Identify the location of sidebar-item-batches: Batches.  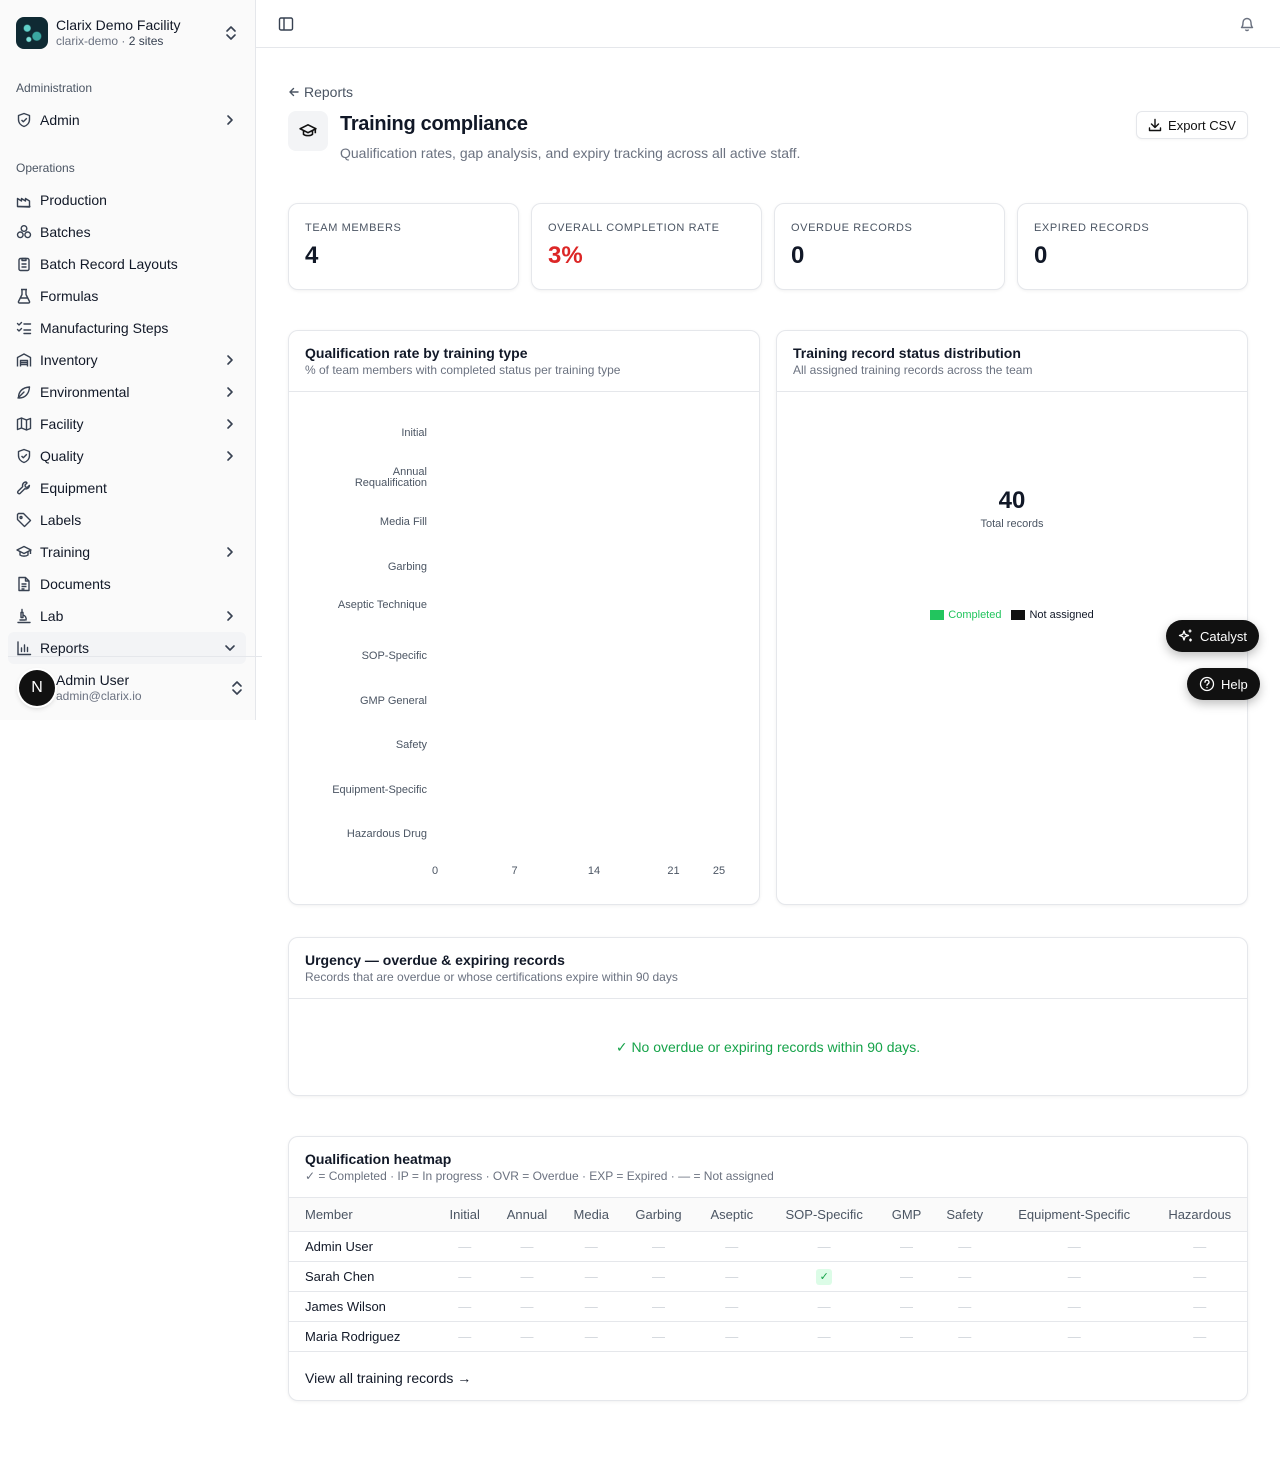
(127, 232).